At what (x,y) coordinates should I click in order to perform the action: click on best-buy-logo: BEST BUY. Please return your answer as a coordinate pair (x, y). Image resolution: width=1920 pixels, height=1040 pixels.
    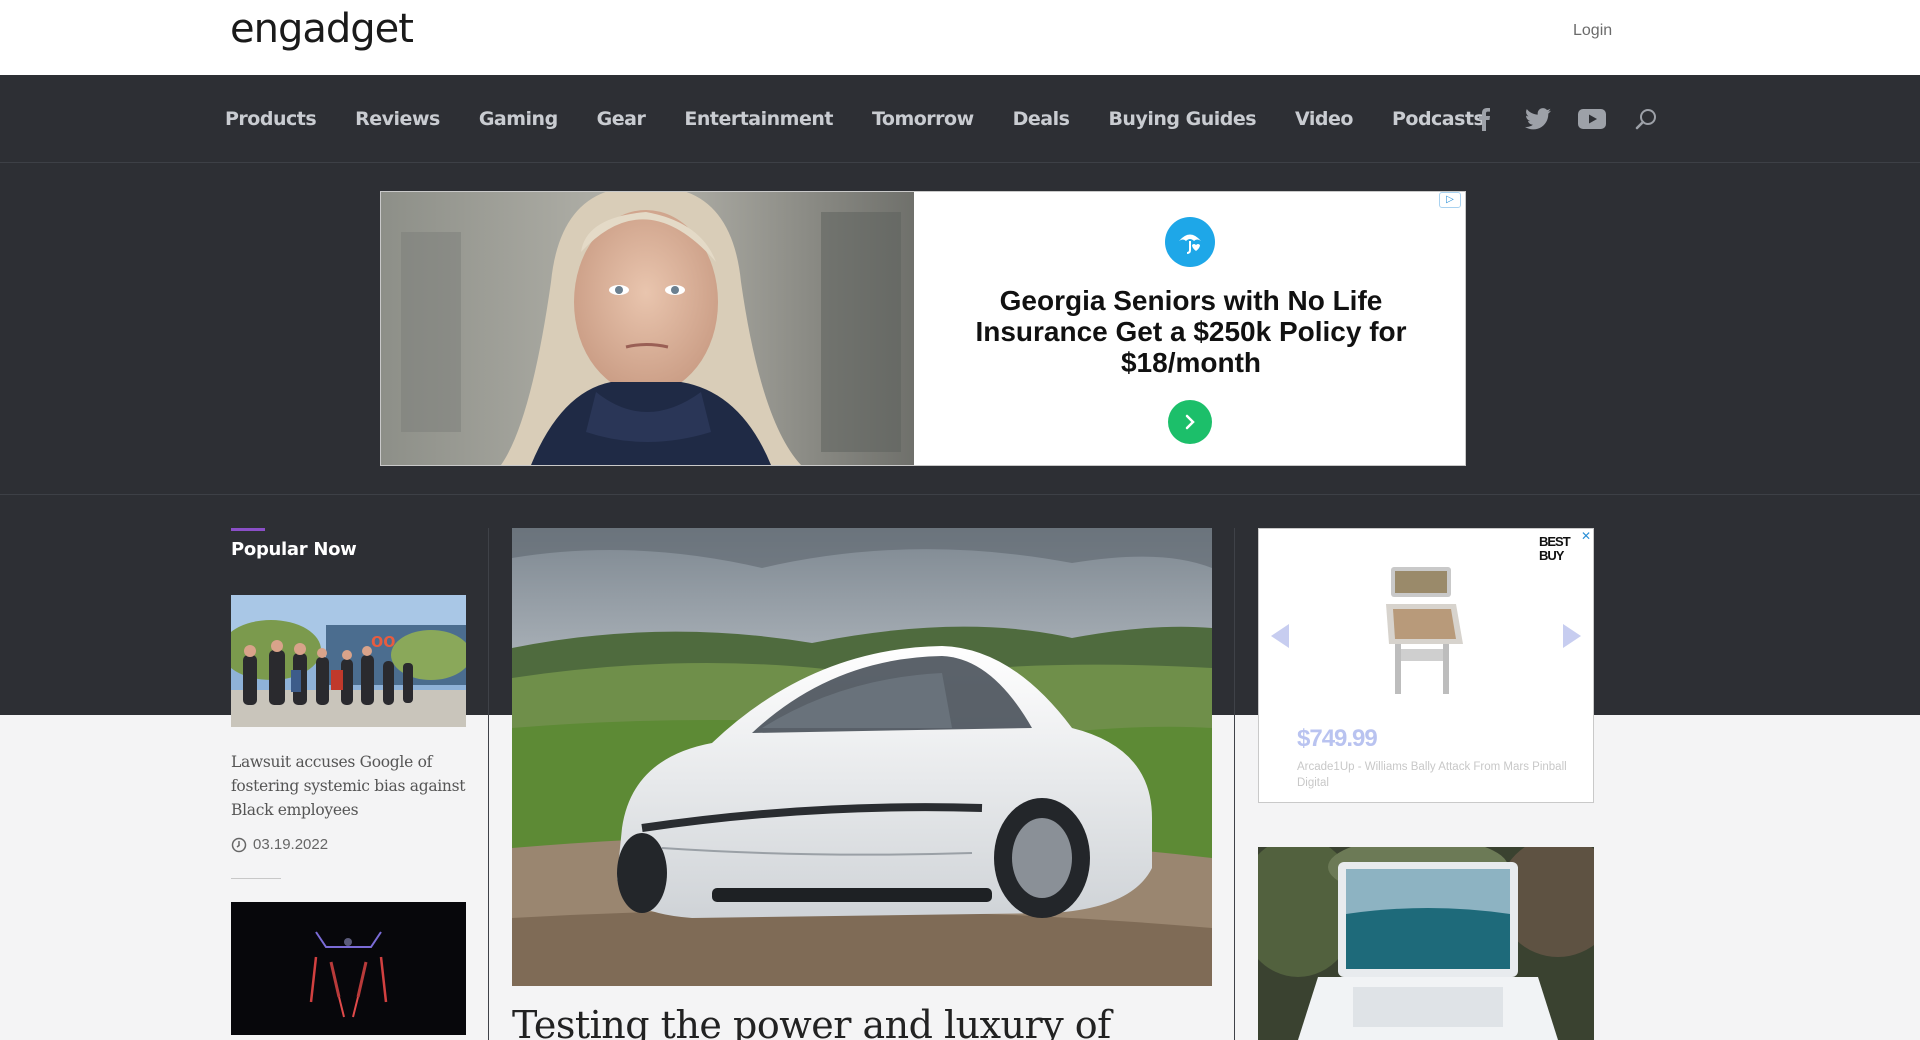
    Looking at the image, I should click on (1555, 548).